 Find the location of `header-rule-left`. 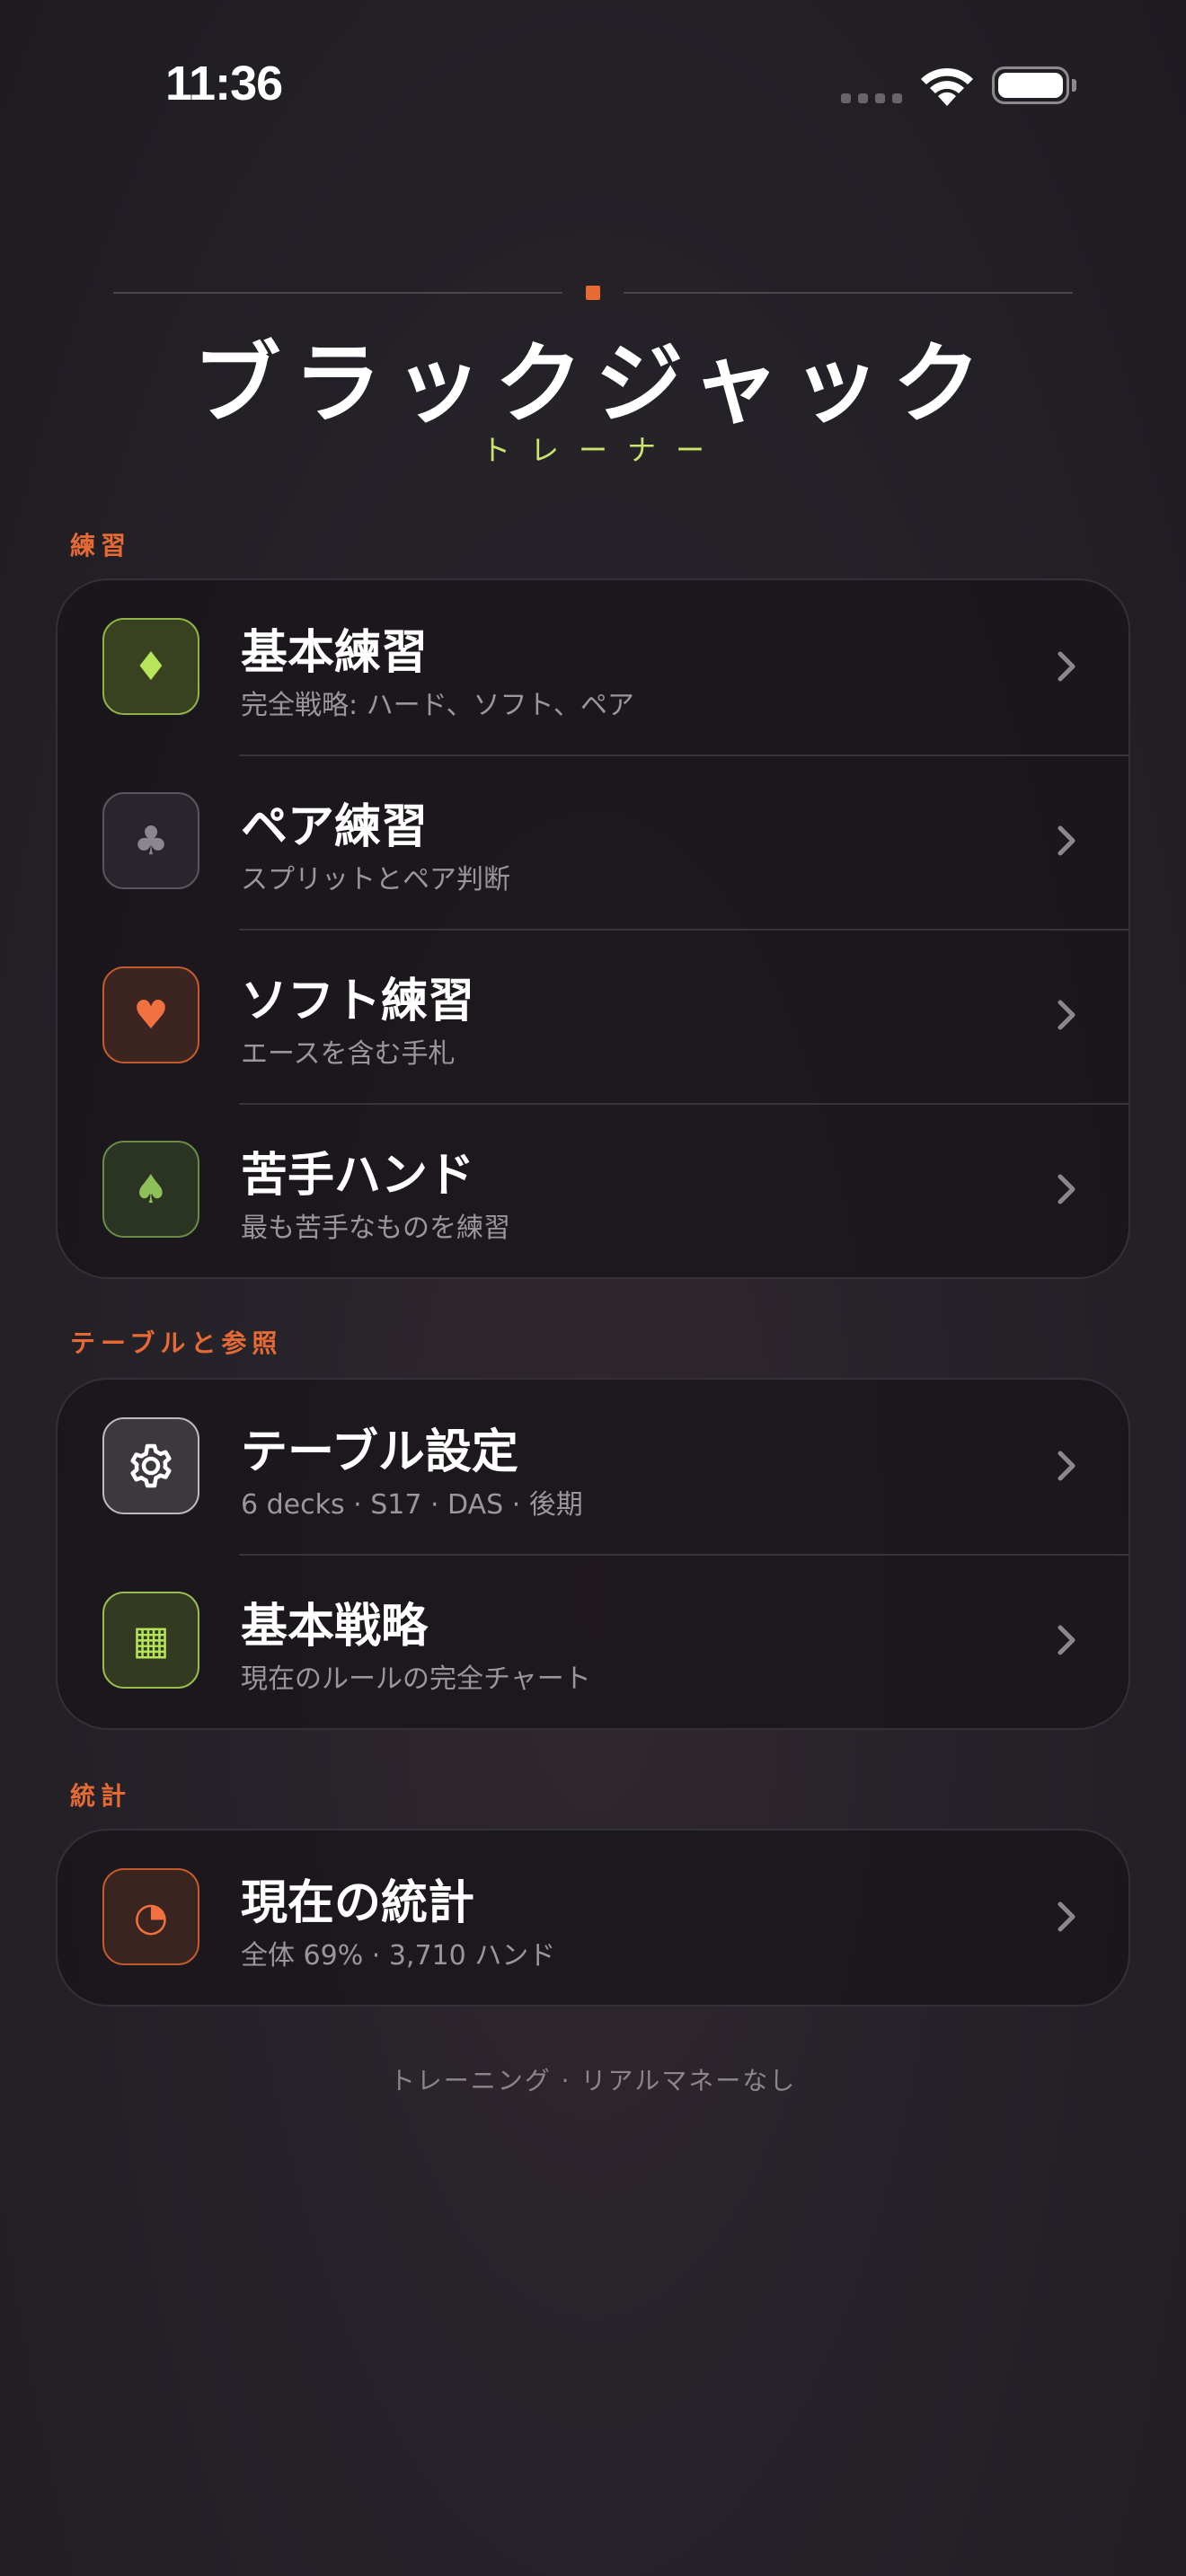

header-rule-left is located at coordinates (337, 293).